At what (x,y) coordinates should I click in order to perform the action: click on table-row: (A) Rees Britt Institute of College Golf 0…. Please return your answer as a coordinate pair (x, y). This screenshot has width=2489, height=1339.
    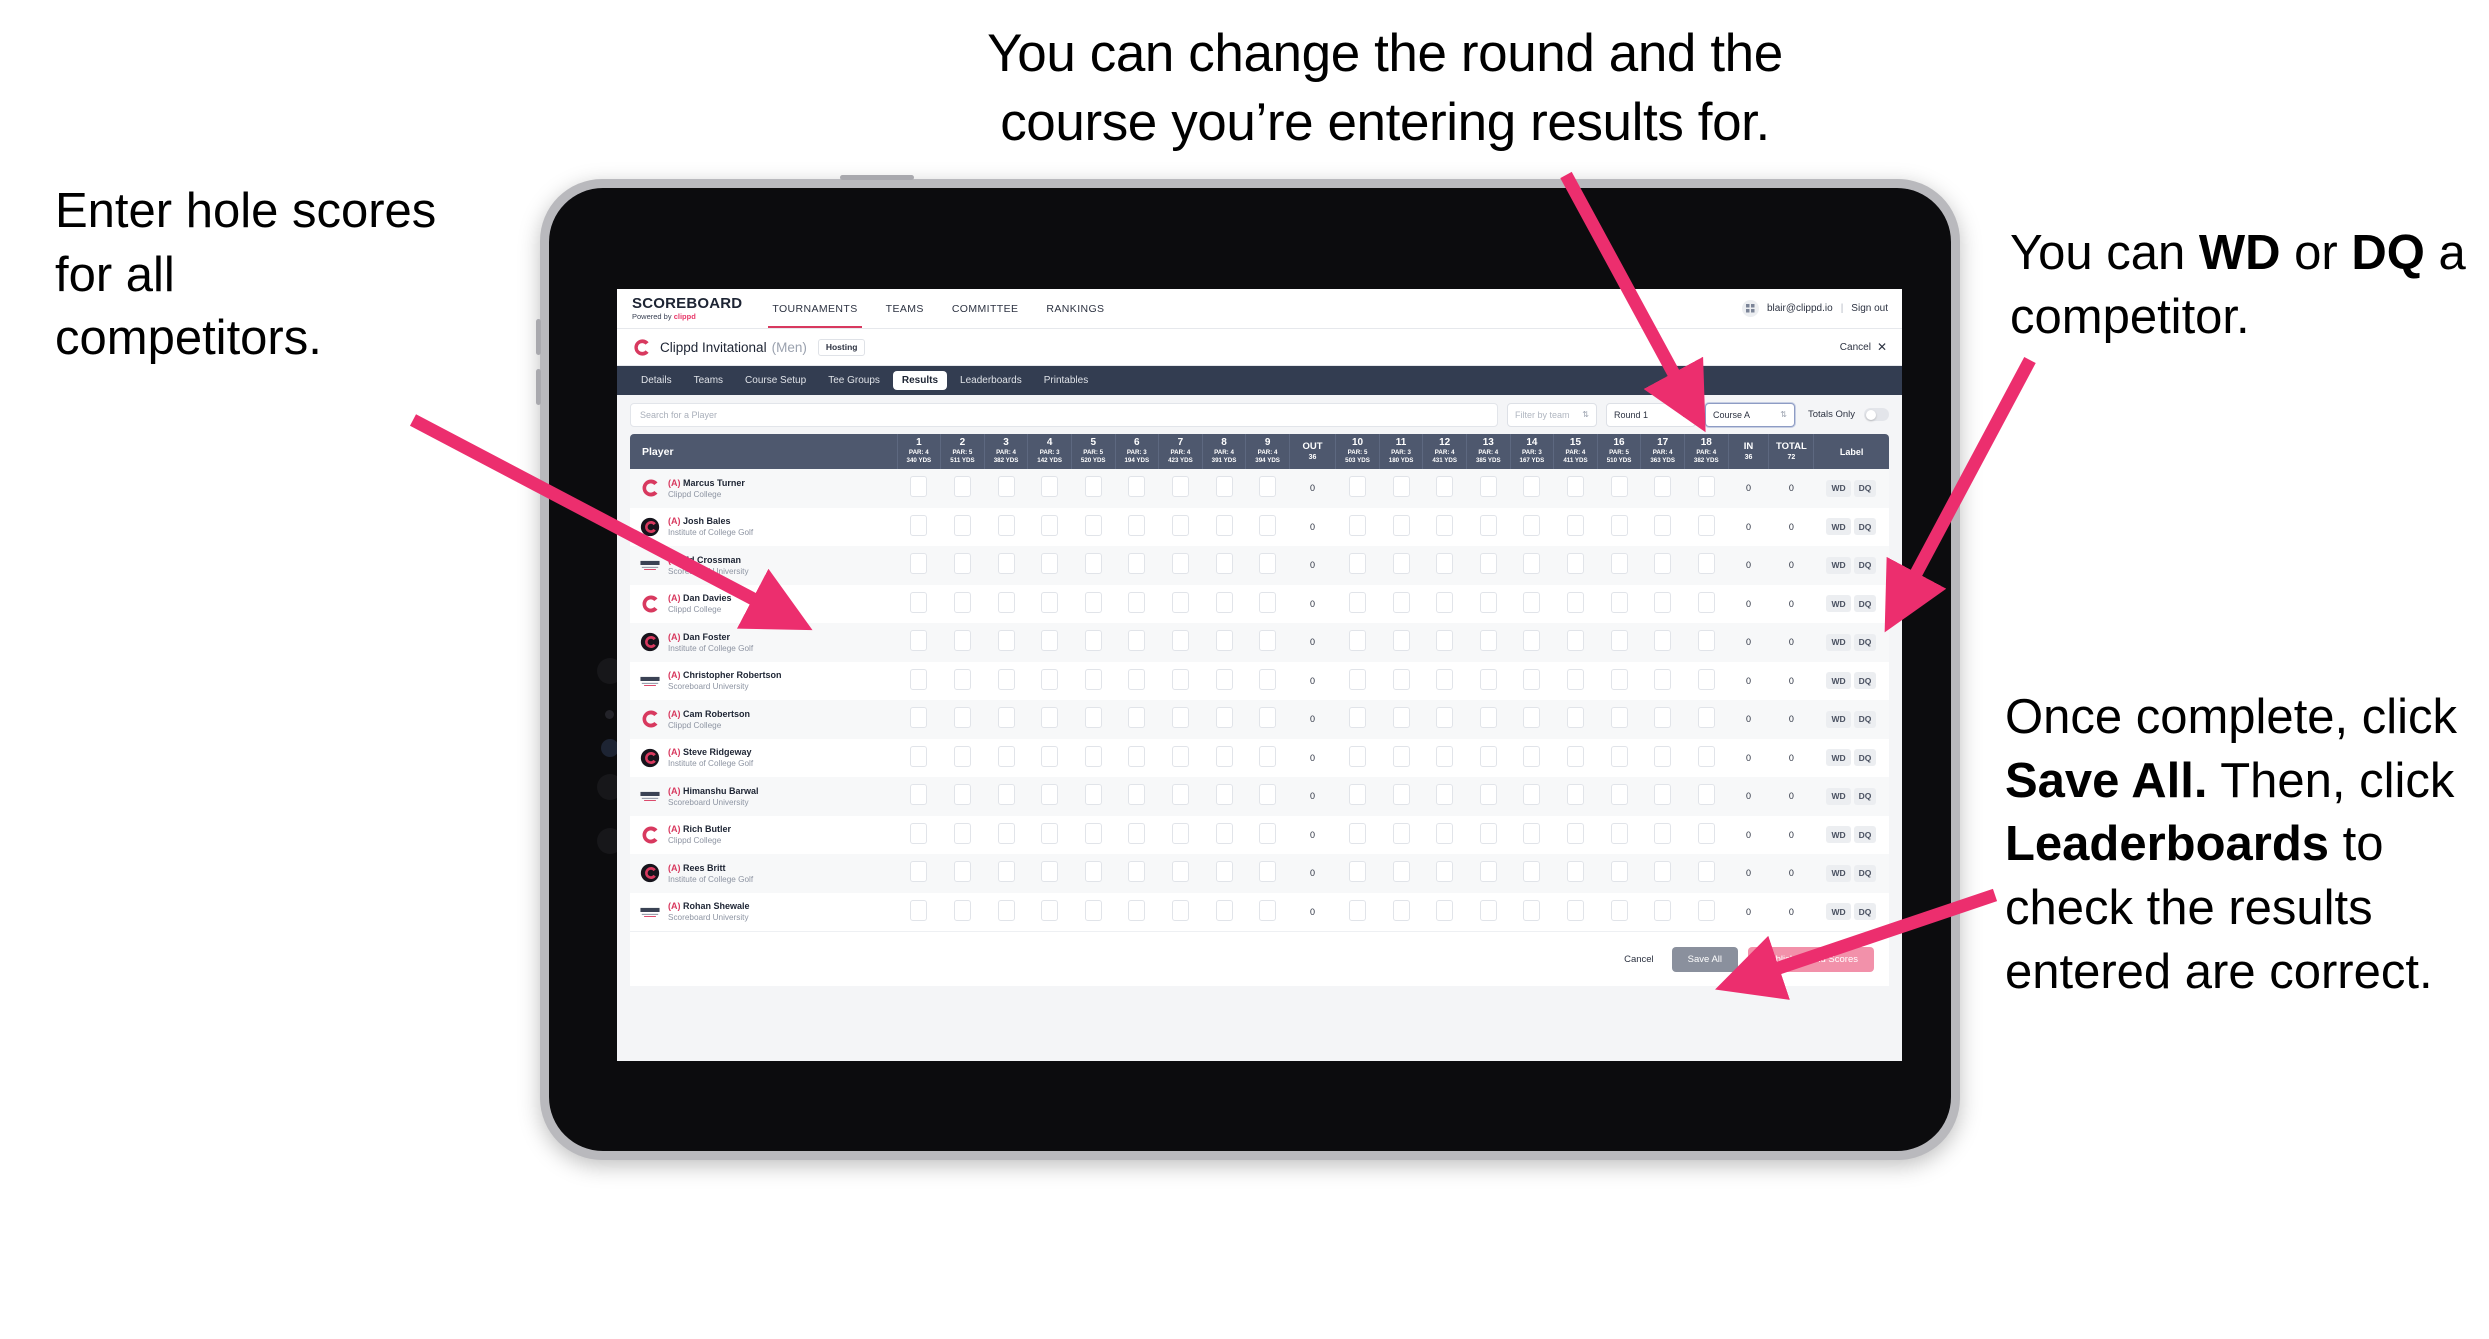
    Looking at the image, I should click on (1259, 873).